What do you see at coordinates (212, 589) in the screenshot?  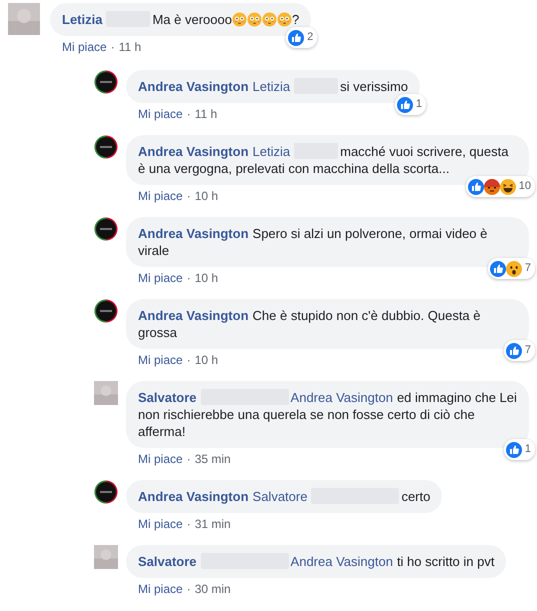 I see `timestamp: 30 min` at bounding box center [212, 589].